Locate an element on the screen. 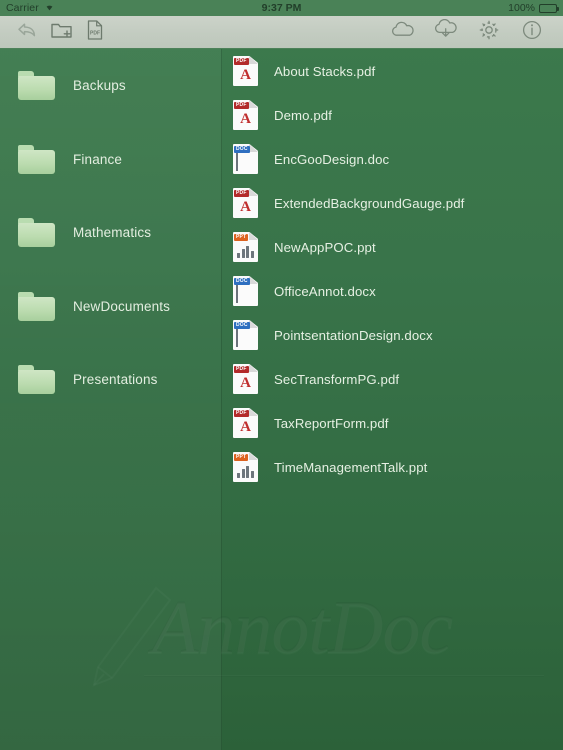 Image resolution: width=563 pixels, height=750 pixels. status-bar-left: Carrier is located at coordinates (30, 8).